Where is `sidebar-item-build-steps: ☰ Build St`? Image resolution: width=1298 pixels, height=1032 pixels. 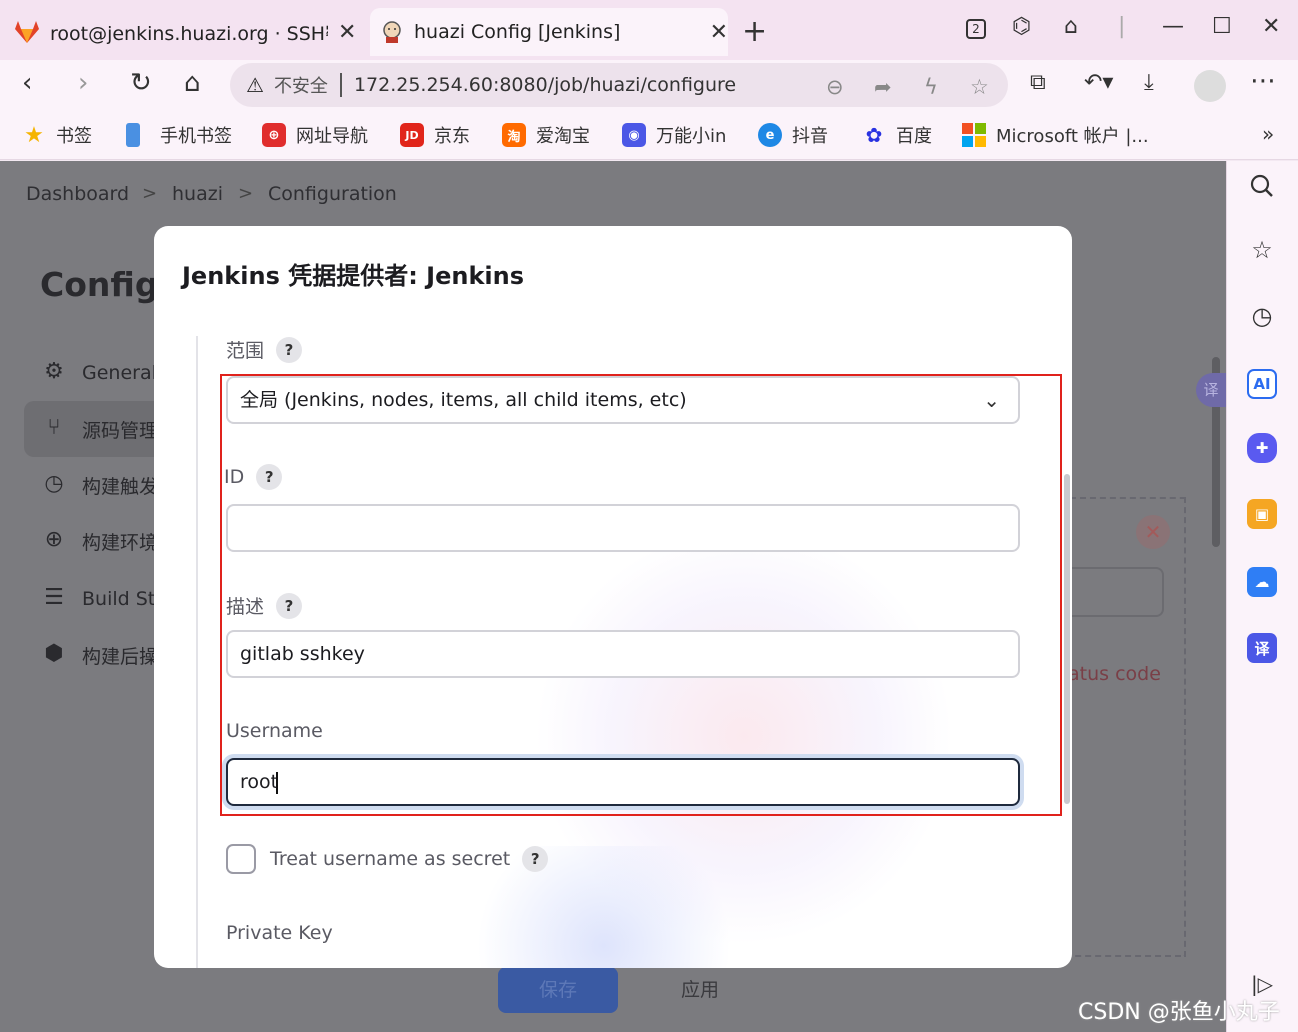
sidebar-item-build-steps: ☰ Build St is located at coordinates (97, 599).